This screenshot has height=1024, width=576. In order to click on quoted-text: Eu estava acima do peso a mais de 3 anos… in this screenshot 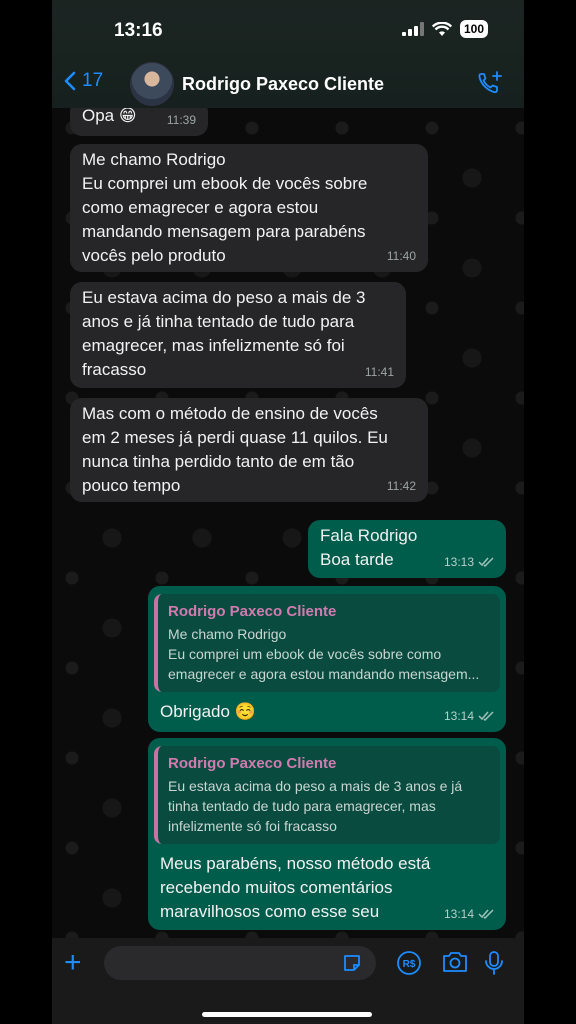, I will do `click(315, 806)`.